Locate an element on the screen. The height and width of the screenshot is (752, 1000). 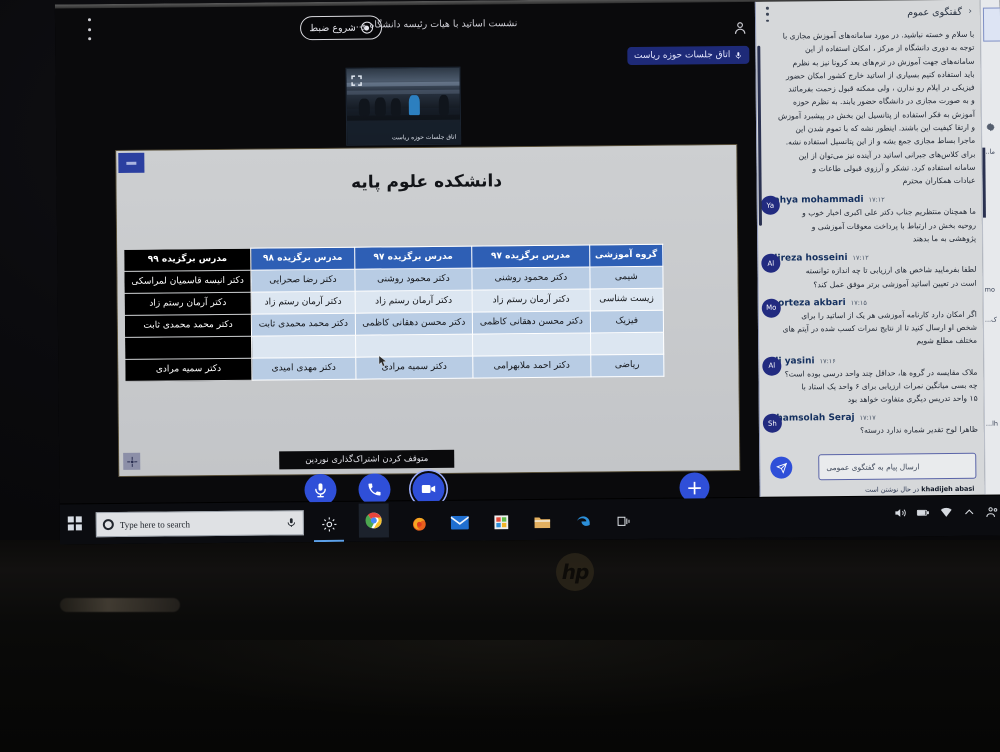
task-view-icon is located at coordinates (624, 521).